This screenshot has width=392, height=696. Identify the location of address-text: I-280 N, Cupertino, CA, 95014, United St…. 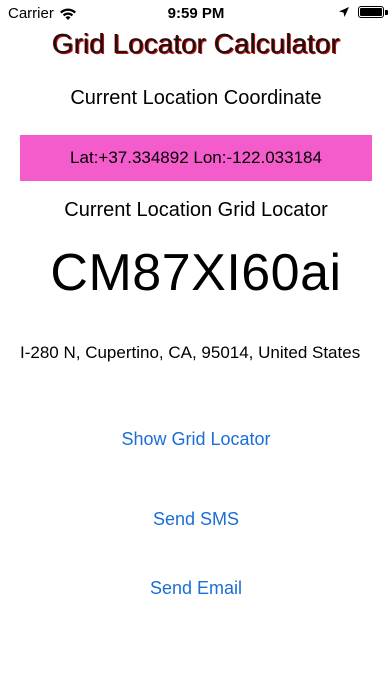
(190, 352).